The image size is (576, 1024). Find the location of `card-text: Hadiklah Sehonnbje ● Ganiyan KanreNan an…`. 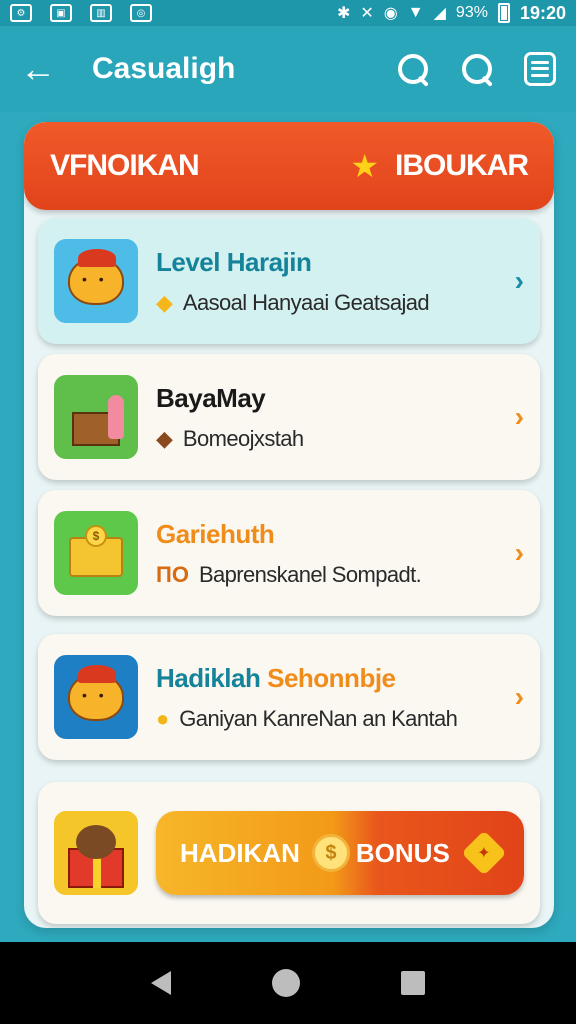

card-text: Hadiklah Sehonnbje ● Ganiyan KanreNan an… is located at coordinates (332, 697).